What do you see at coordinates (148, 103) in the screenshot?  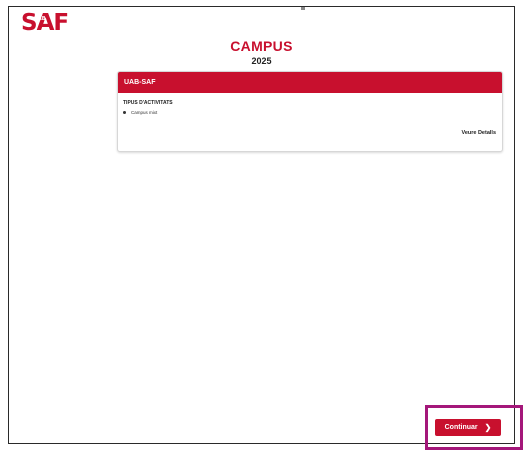 I see `activity-types-label: TIPUS D'ACTIVITATS` at bounding box center [148, 103].